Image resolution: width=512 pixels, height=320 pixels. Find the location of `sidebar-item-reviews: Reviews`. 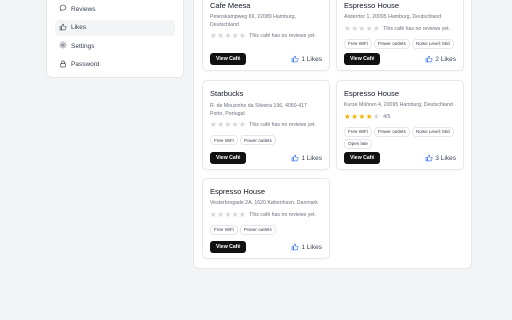

sidebar-item-reviews: Reviews is located at coordinates (115, 9).